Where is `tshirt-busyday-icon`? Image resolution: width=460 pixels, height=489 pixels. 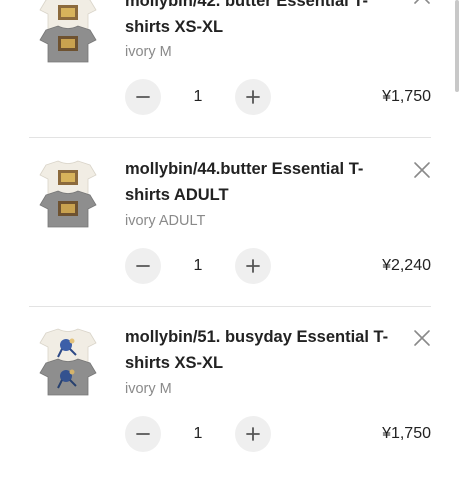
tshirt-busyday-icon is located at coordinates (68, 362).